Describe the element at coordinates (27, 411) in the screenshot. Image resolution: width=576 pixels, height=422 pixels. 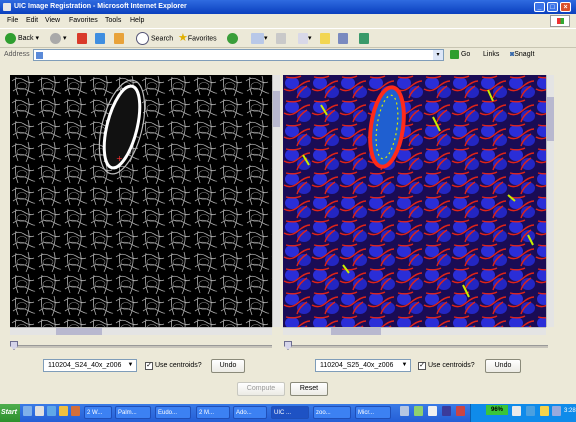
I see `quick-launch-ie-icon` at that location.